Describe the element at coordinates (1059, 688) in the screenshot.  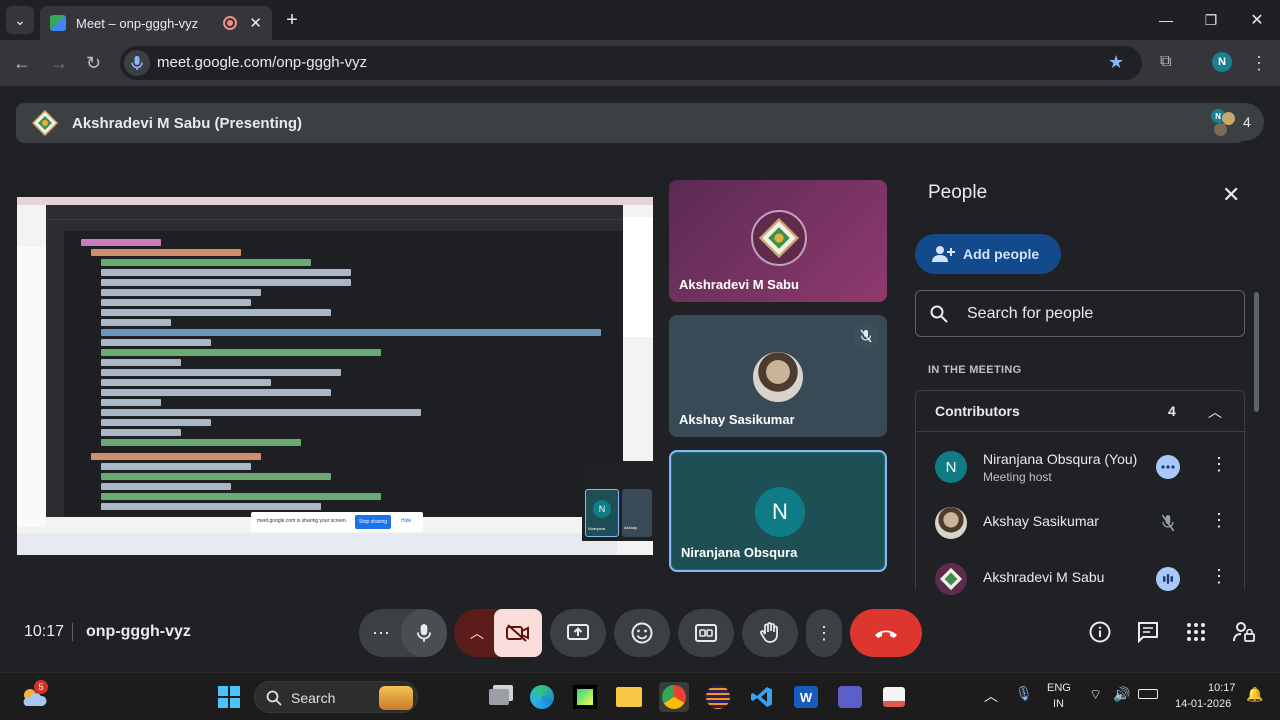
I see `language-indicator: ENG` at that location.